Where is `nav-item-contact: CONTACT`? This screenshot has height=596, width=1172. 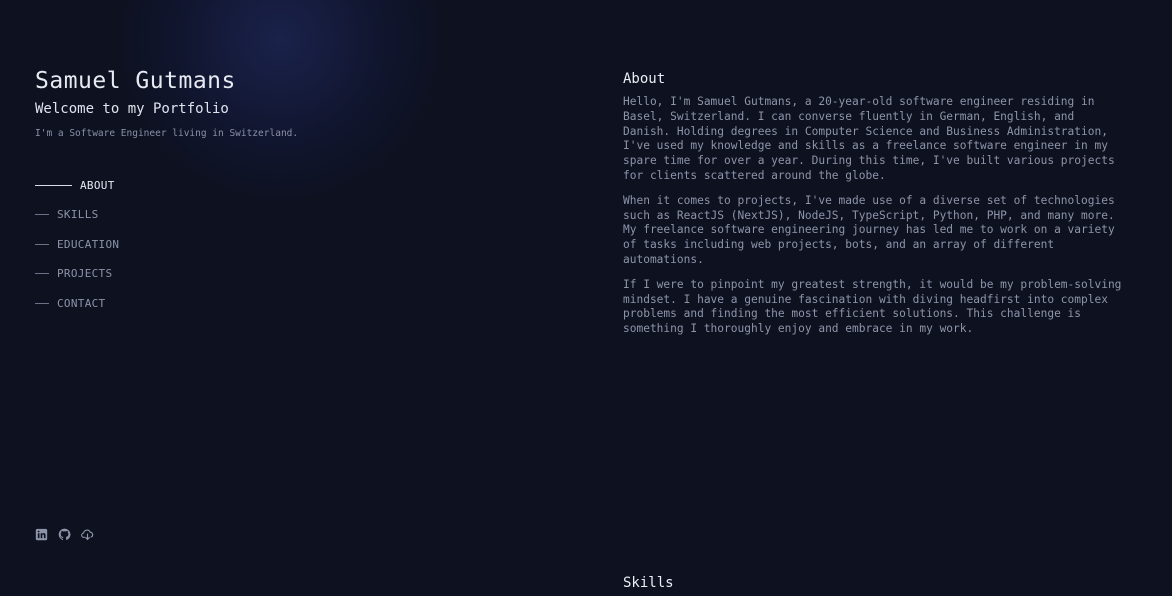 nav-item-contact: CONTACT is located at coordinates (77, 303).